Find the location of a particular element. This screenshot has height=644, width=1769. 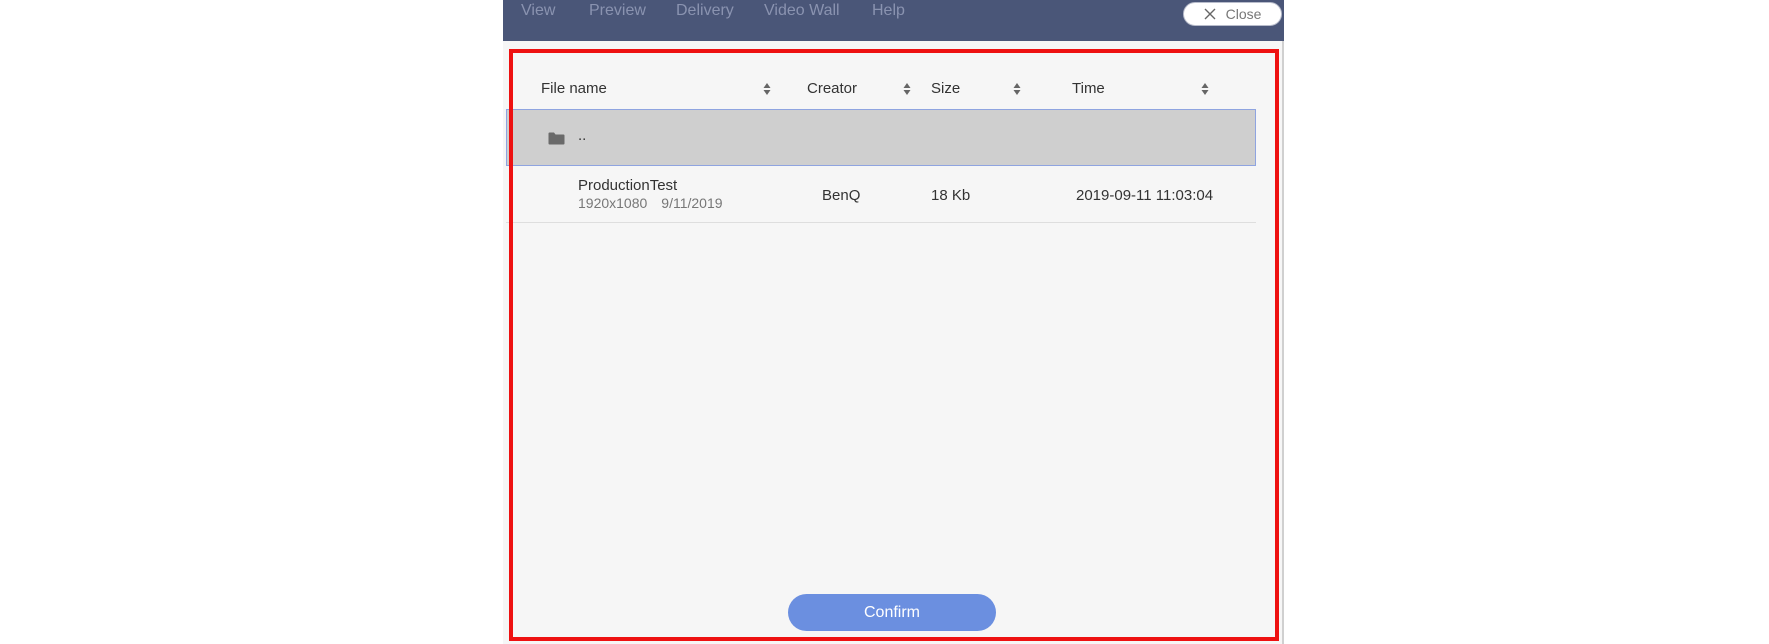

menu-item-preview: Preview is located at coordinates (617, 11).